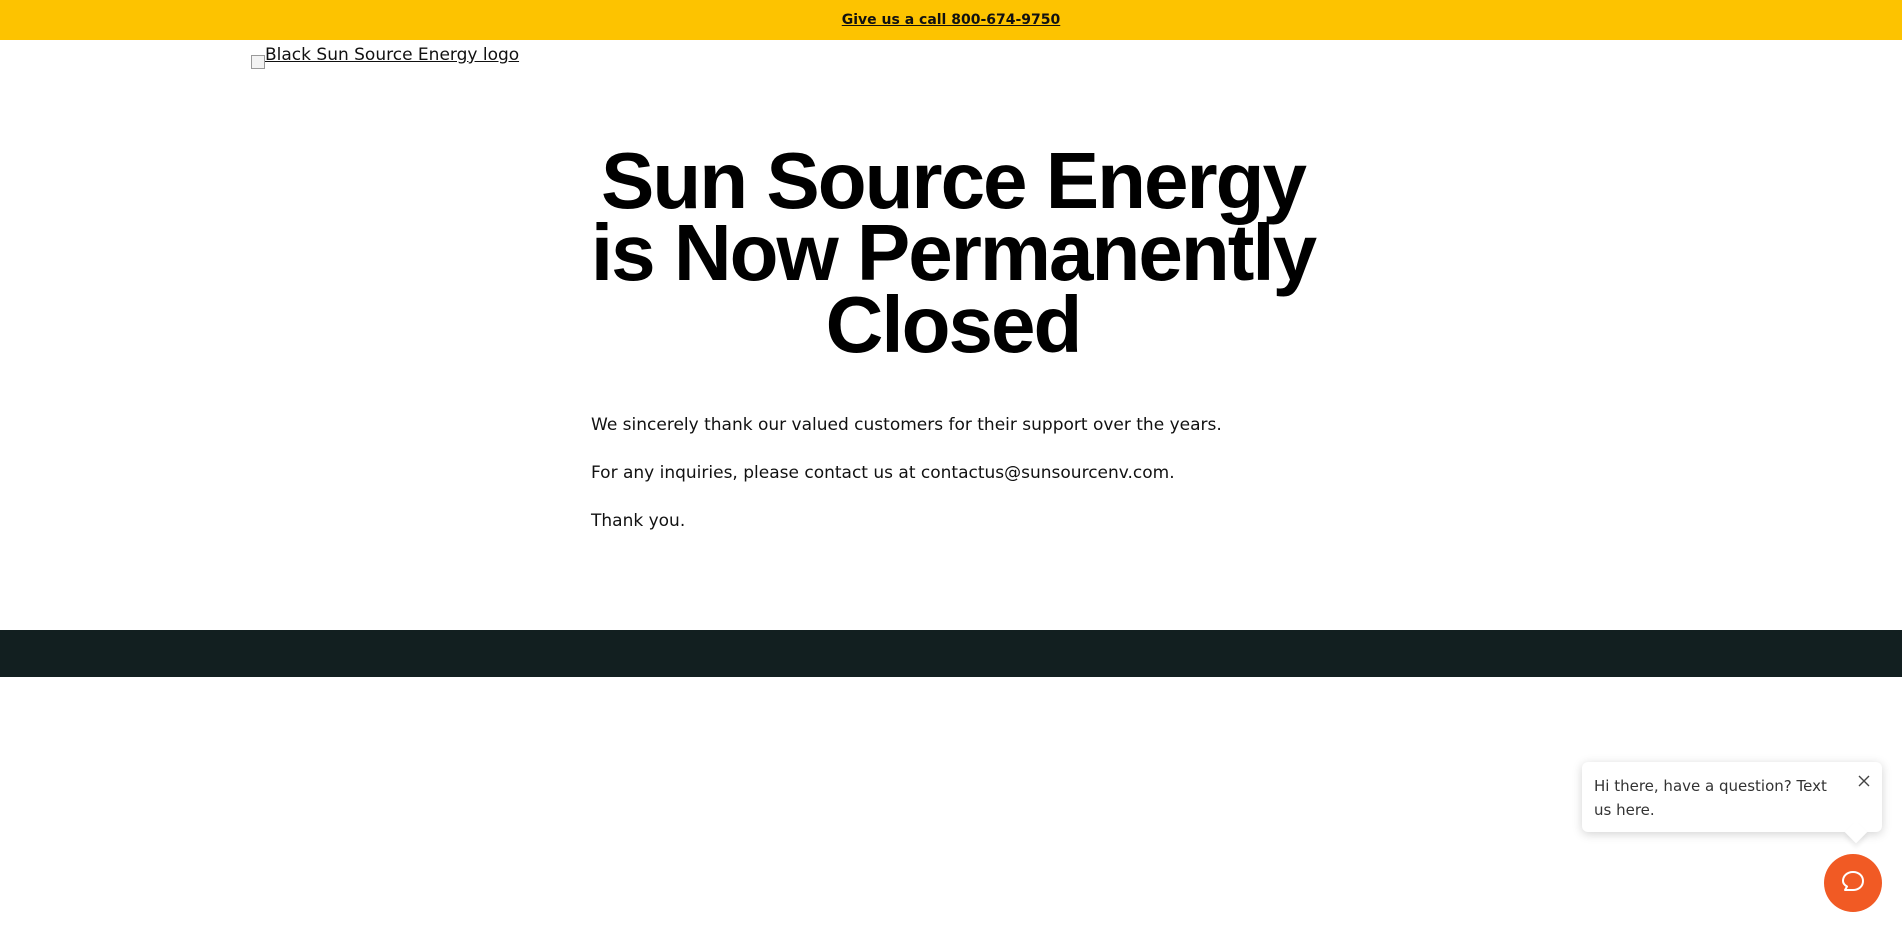 This screenshot has width=1902, height=932. Describe the element at coordinates (258, 62) in the screenshot. I see `broken-image-icon` at that location.